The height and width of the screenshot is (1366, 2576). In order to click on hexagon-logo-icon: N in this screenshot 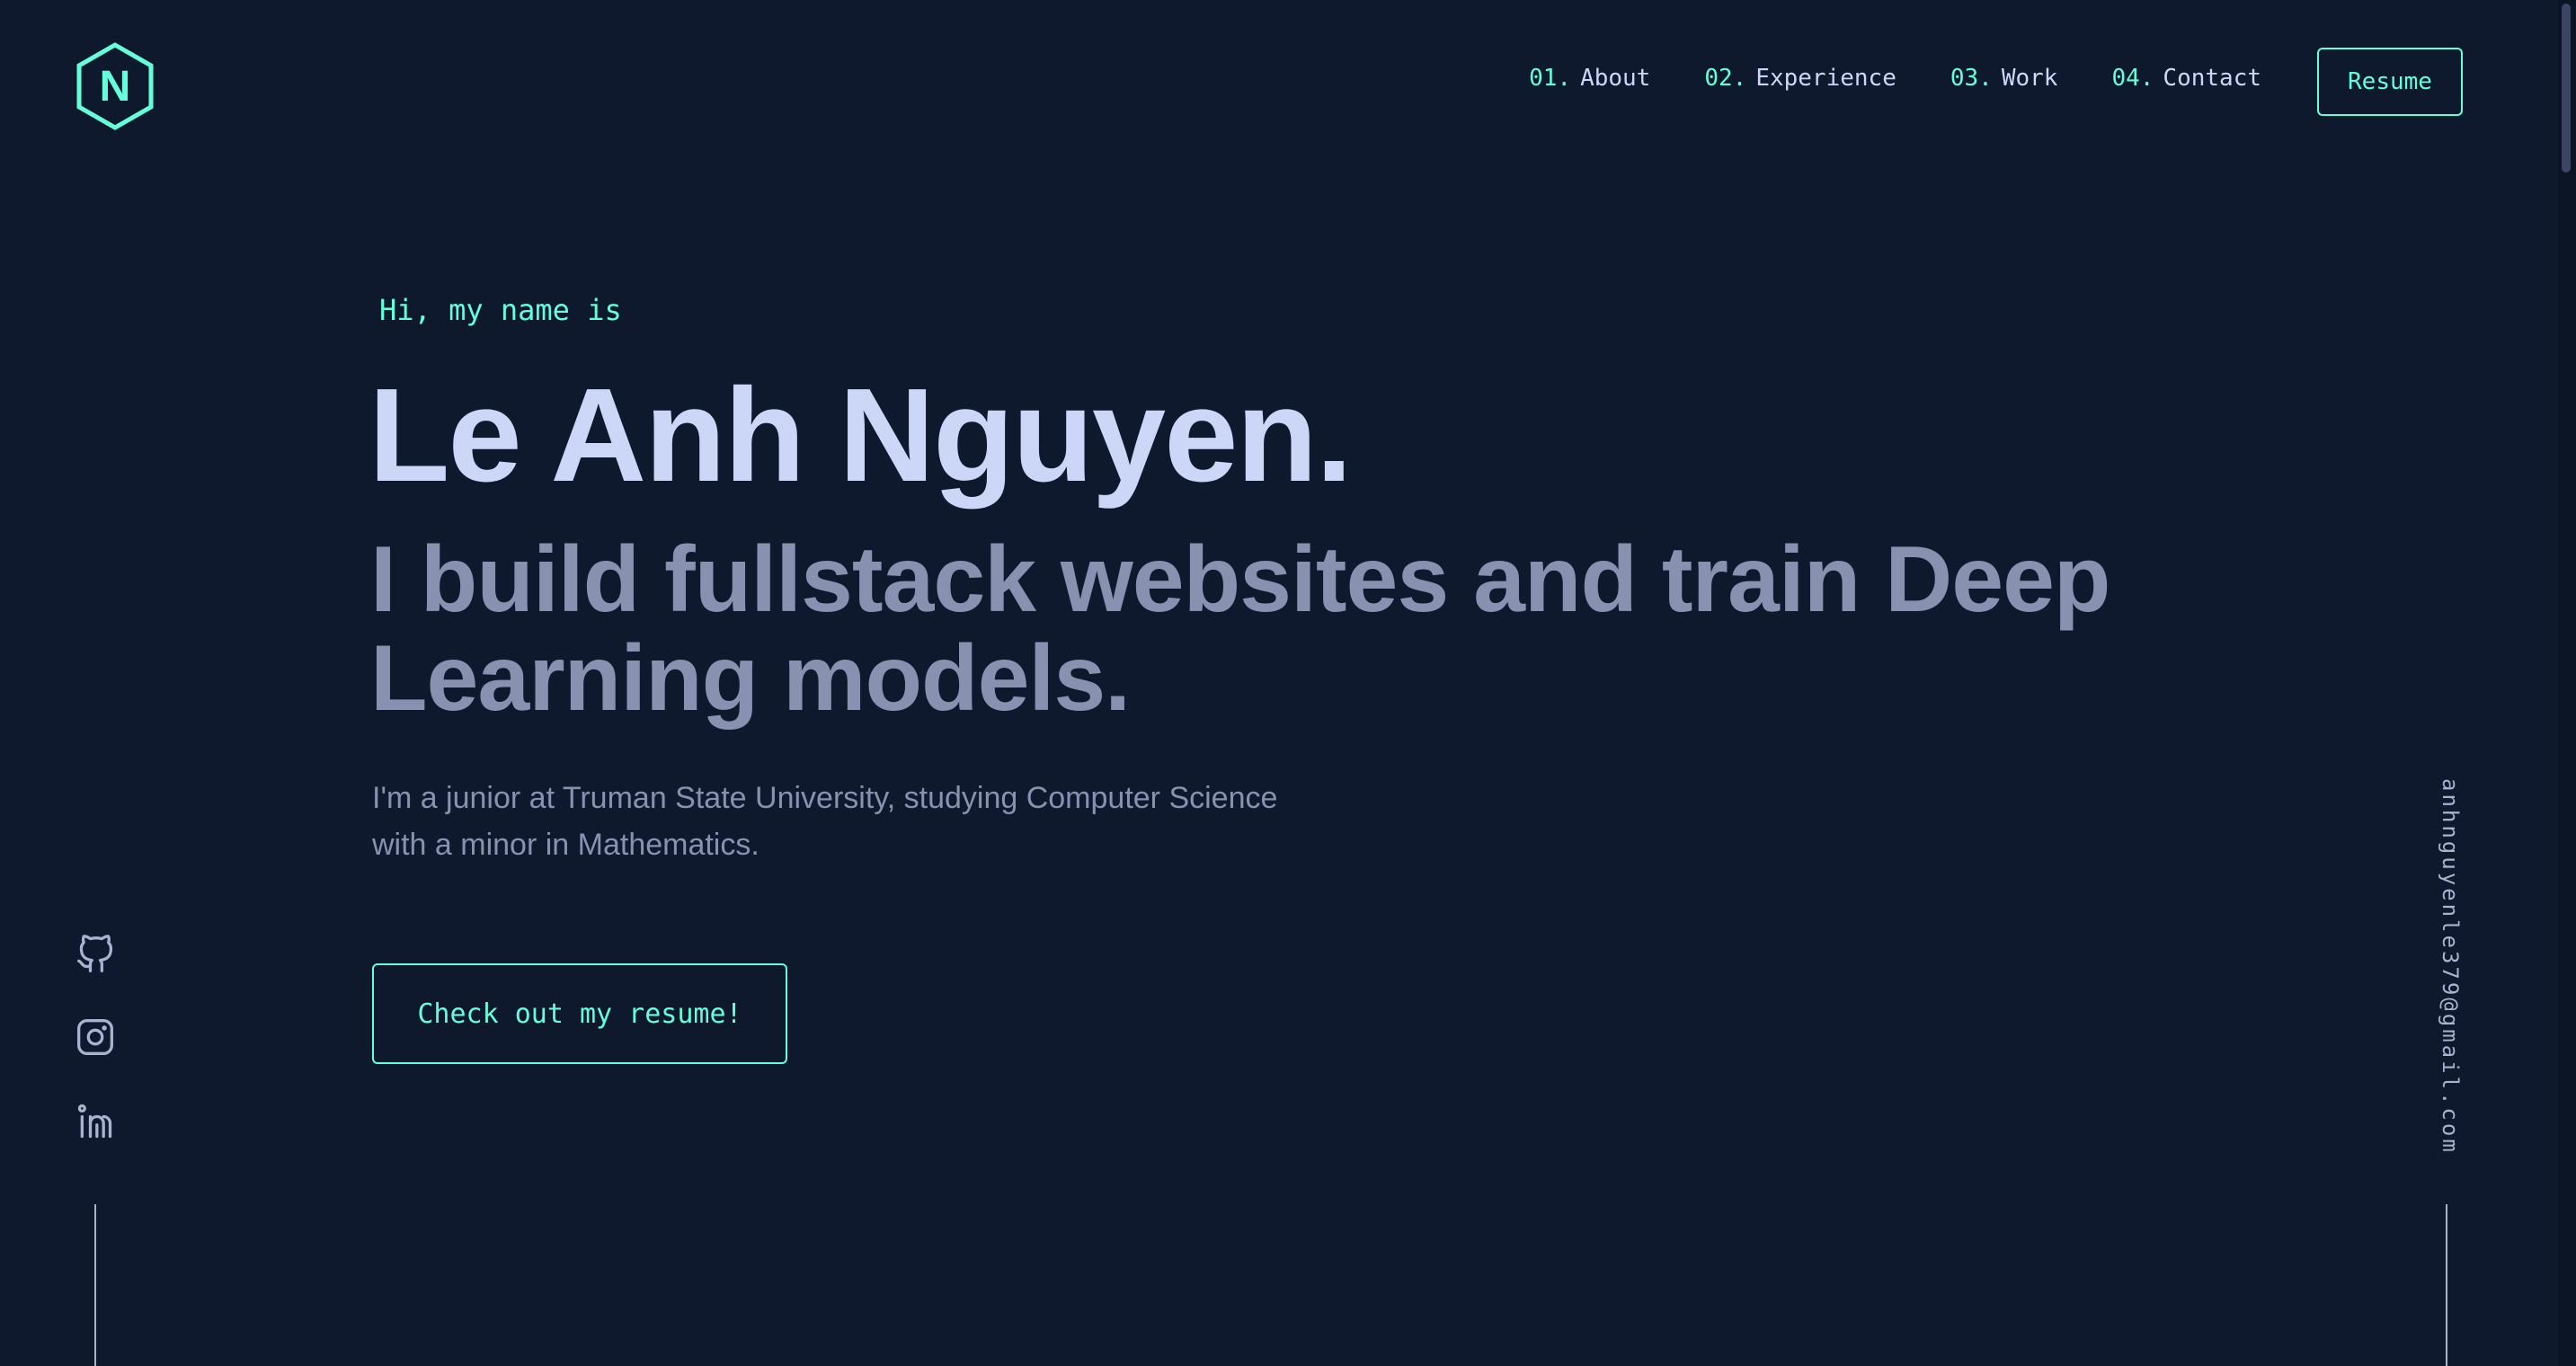, I will do `click(115, 86)`.